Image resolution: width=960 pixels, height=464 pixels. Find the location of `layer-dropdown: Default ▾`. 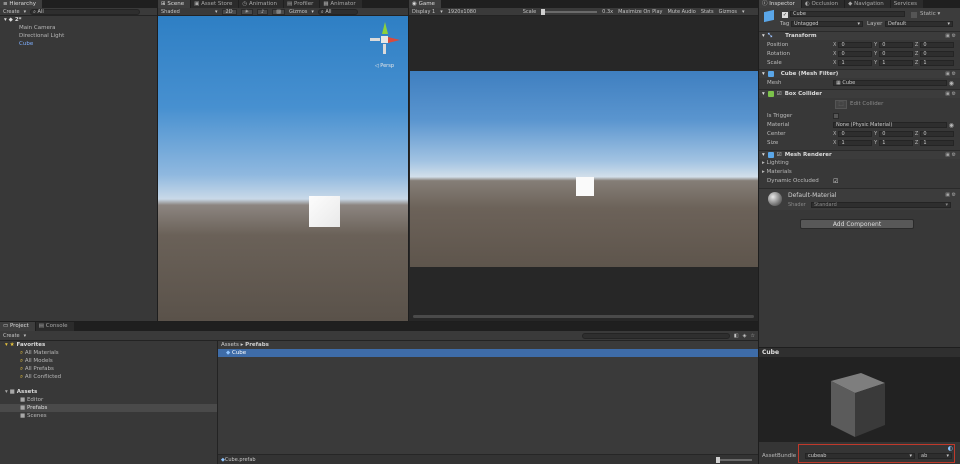

layer-dropdown: Default ▾ is located at coordinates (919, 24).